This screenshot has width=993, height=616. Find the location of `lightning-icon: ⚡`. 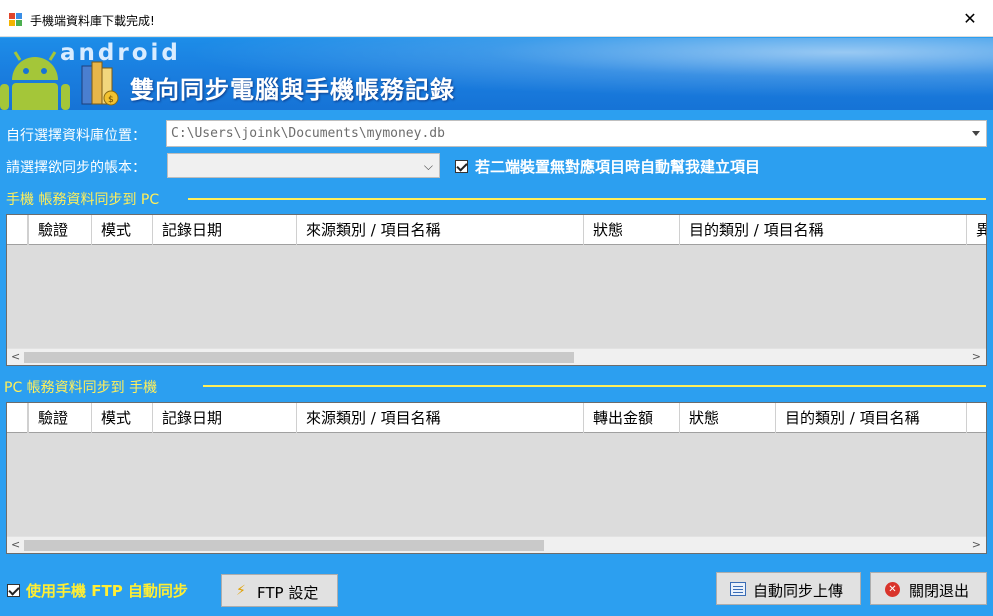

lightning-icon: ⚡ is located at coordinates (241, 591).